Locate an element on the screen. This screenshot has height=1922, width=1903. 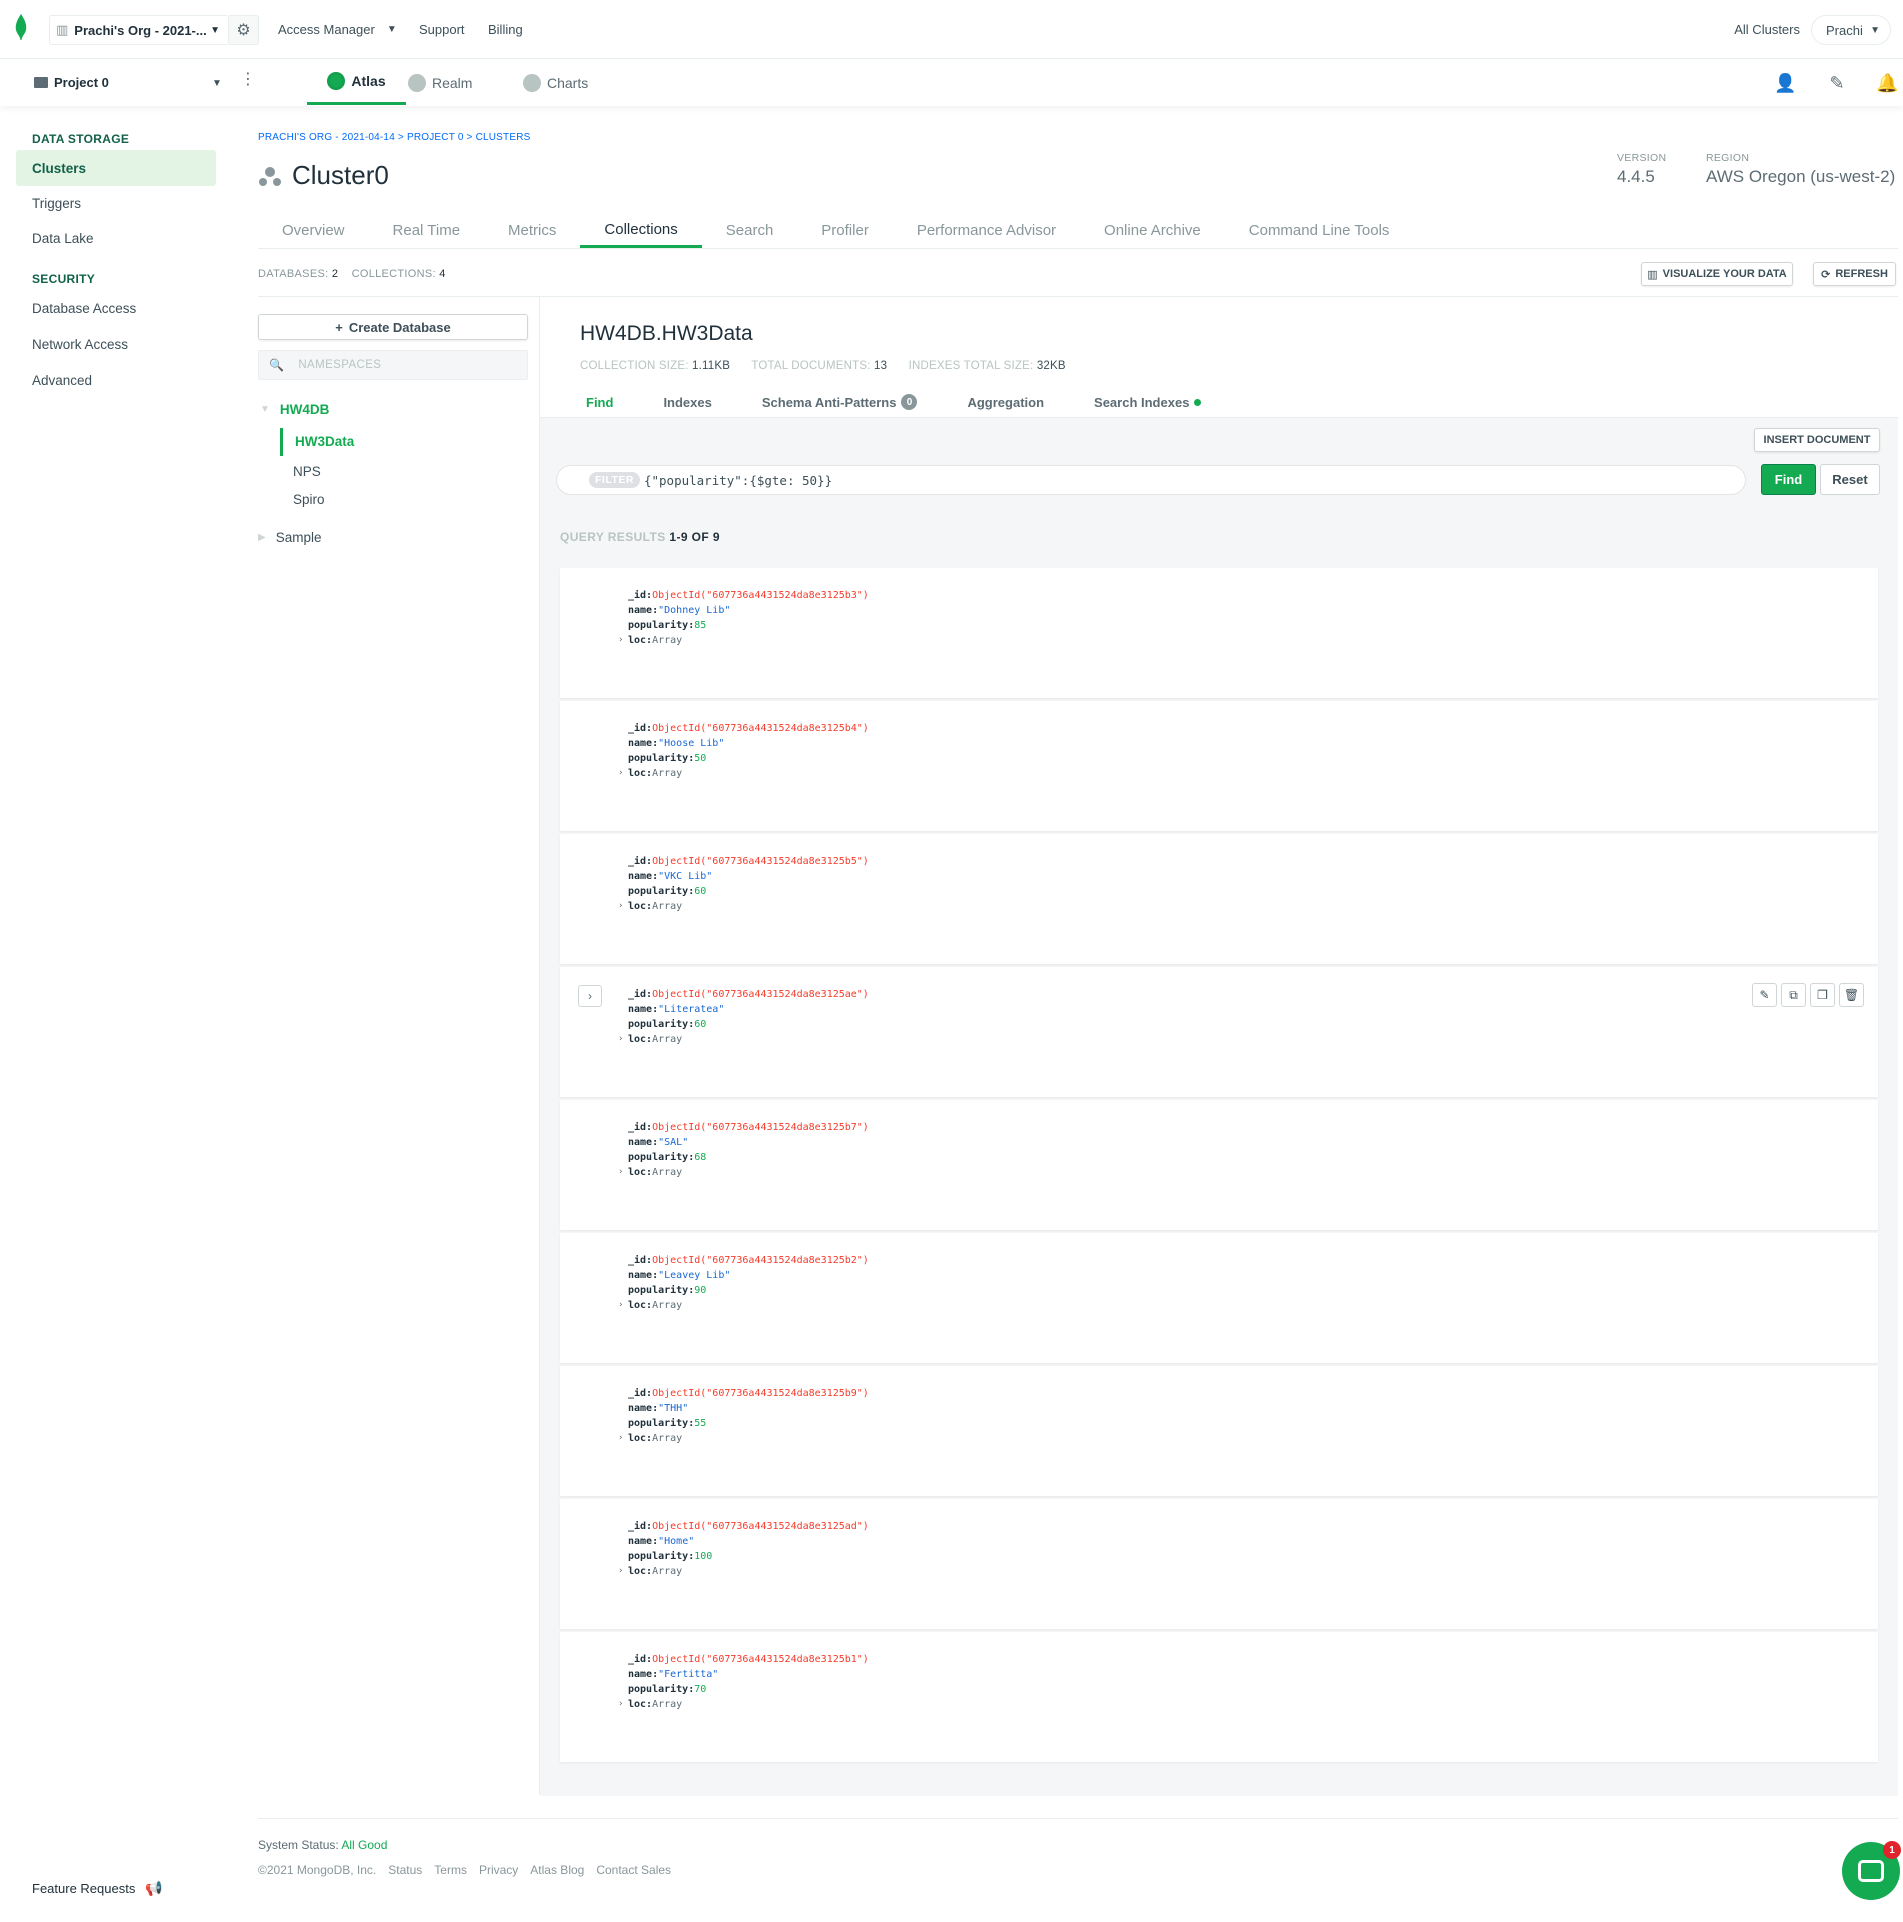
activity-feed-icon: ✎ is located at coordinates (1837, 83).